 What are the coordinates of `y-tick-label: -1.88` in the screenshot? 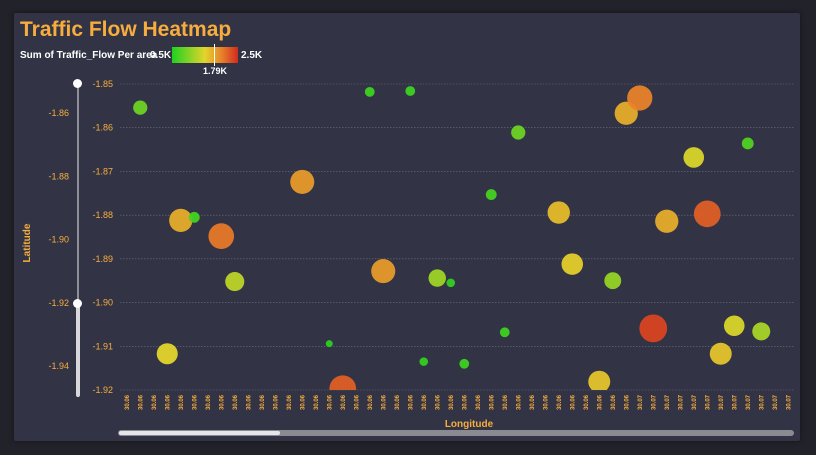 It's located at (102, 215).